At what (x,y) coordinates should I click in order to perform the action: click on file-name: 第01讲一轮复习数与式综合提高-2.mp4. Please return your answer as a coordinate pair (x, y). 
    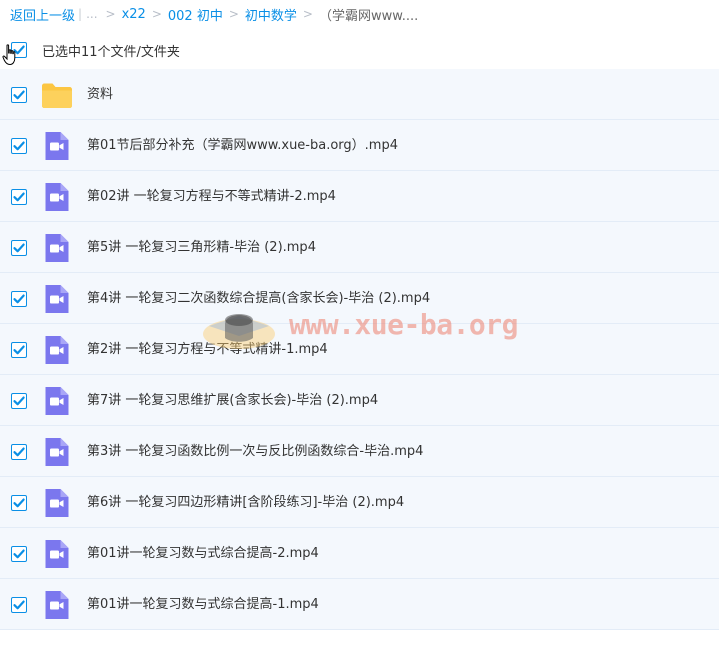
    Looking at the image, I should click on (203, 553).